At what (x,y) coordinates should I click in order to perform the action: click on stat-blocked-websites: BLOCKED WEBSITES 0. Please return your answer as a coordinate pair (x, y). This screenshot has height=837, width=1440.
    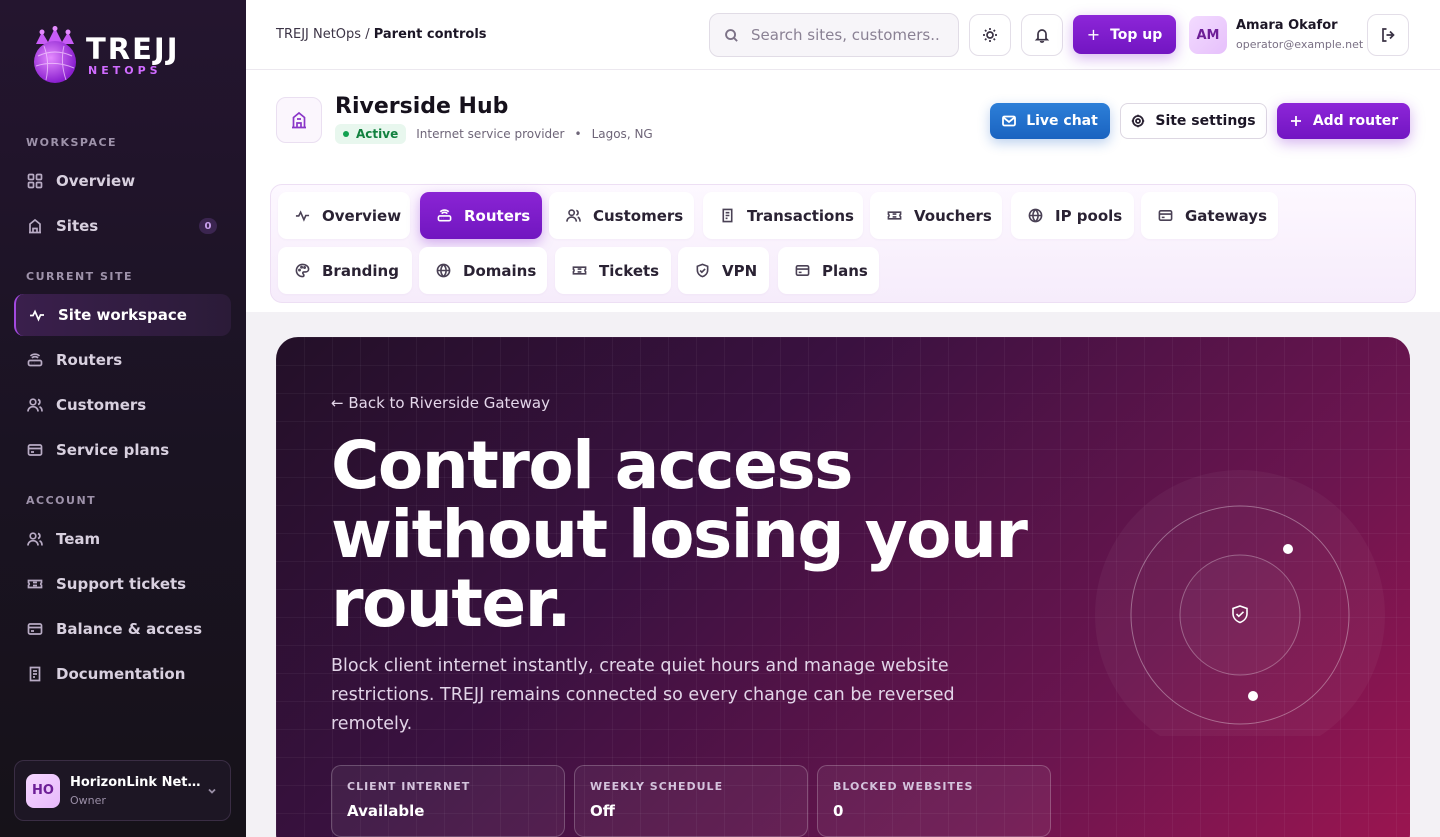
    Looking at the image, I should click on (934, 801).